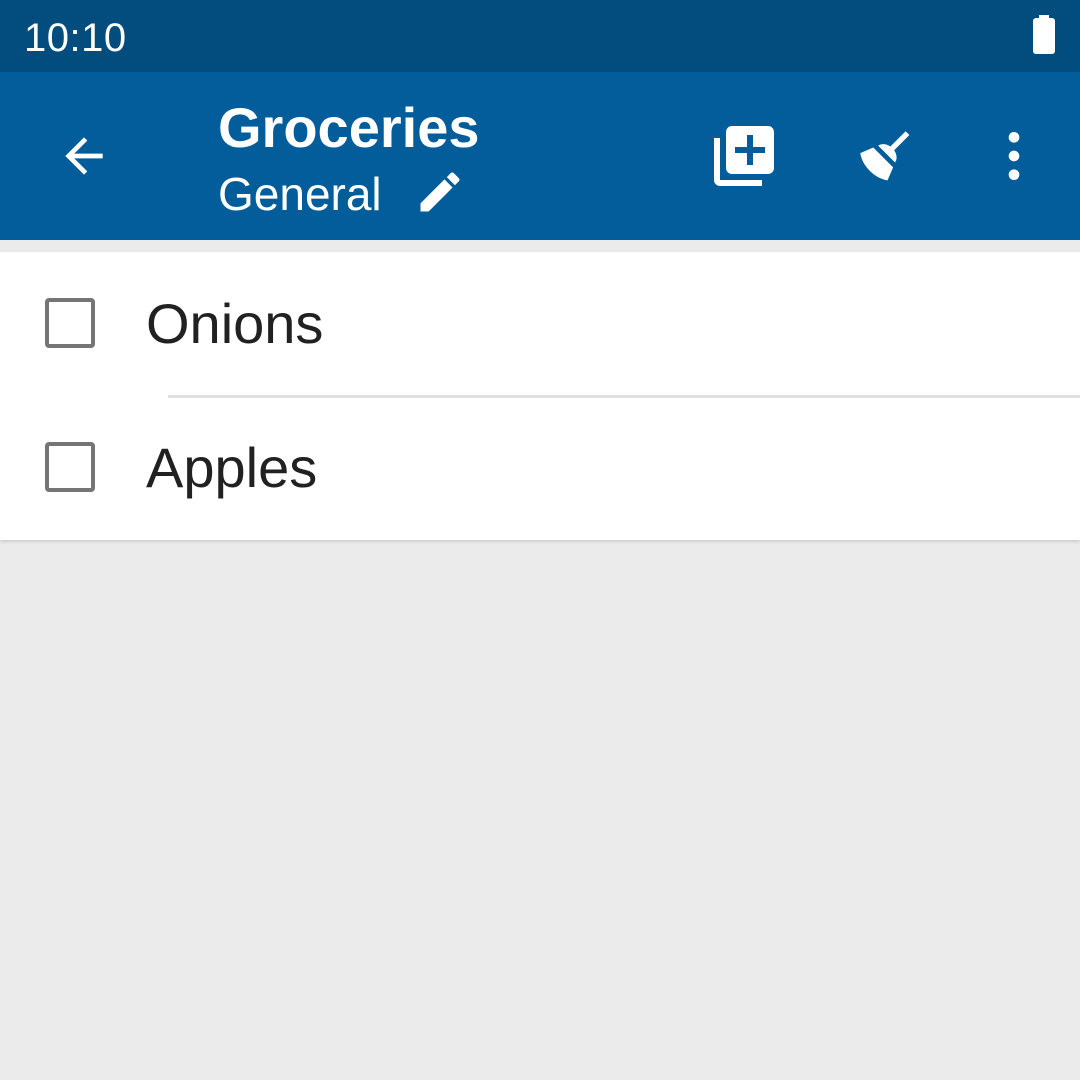  I want to click on item-label: Onions, so click(235, 323).